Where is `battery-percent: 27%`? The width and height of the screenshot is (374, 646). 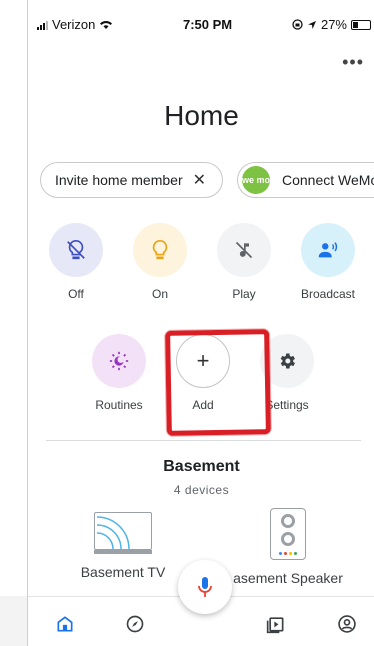
battery-percent: 27% is located at coordinates (333, 24).